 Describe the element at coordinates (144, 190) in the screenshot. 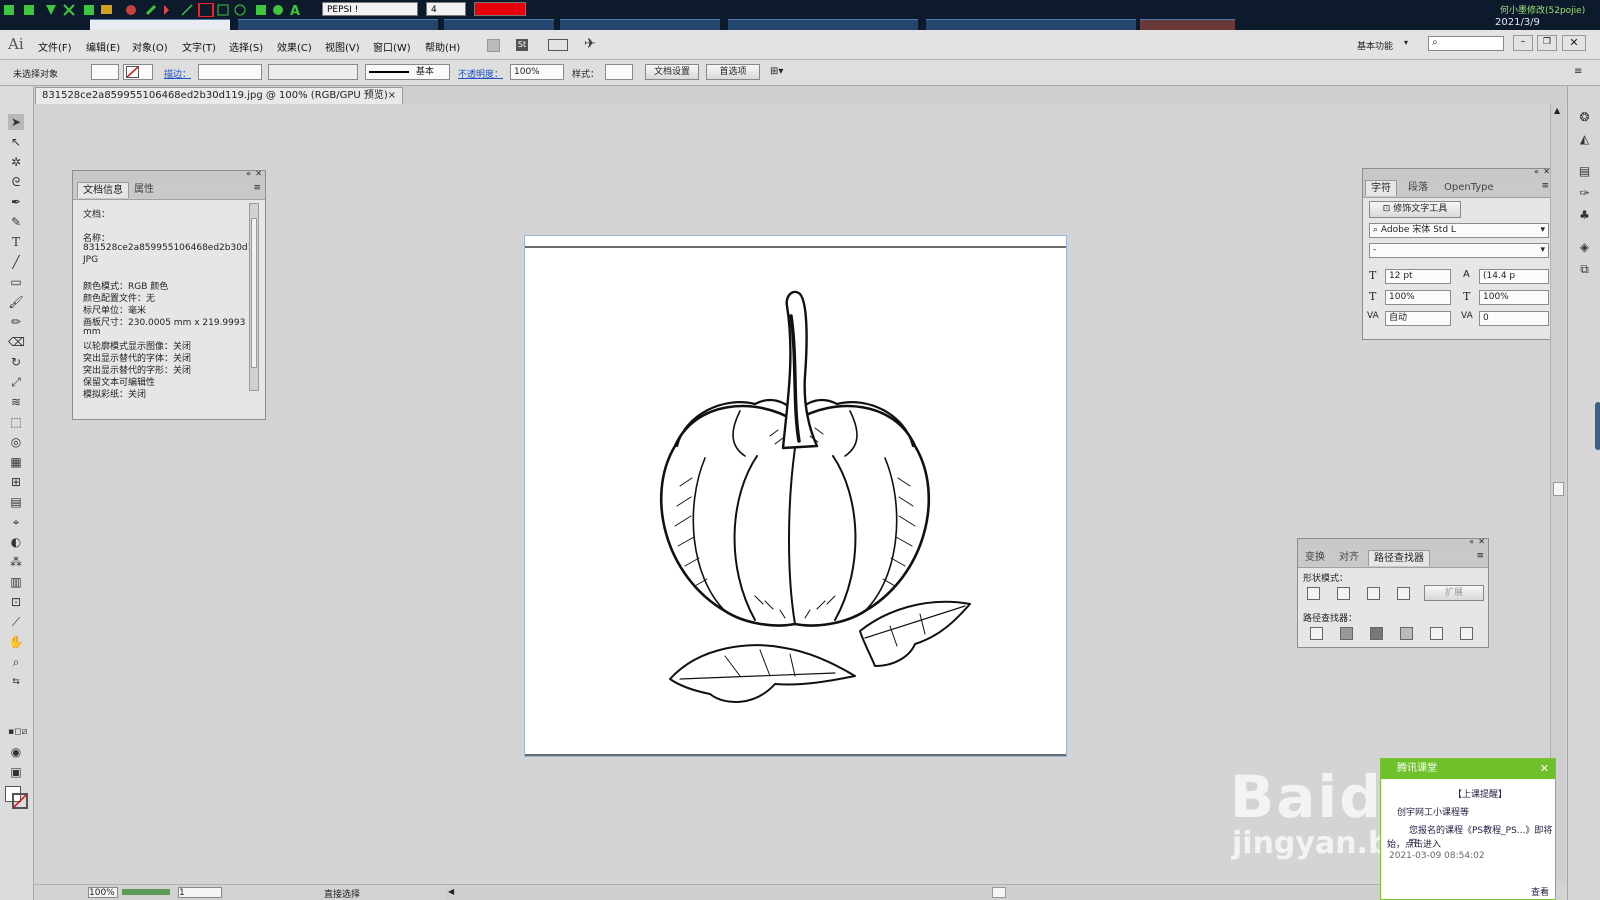

I see `tab-attributes: 属性` at that location.